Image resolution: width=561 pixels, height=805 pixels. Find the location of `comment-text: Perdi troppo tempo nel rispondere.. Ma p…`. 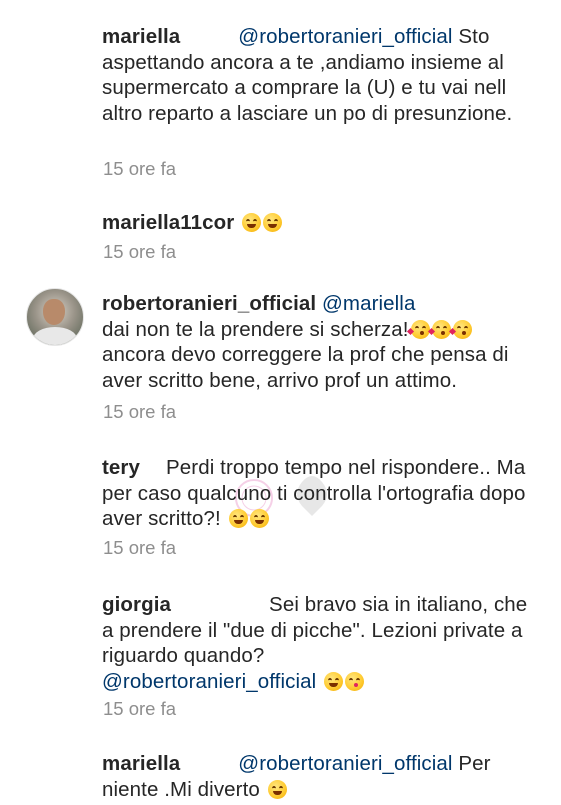

comment-text: Perdi troppo tempo nel rispondere.. Ma p… is located at coordinates (314, 493).